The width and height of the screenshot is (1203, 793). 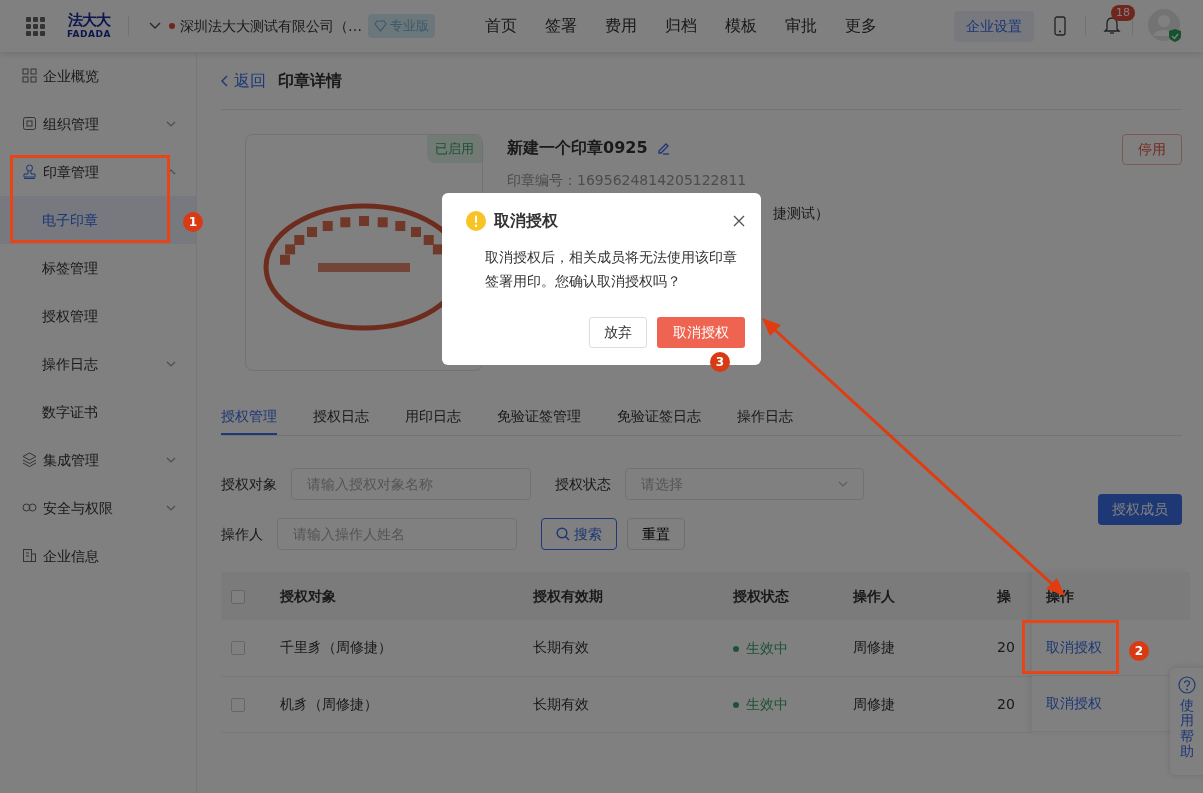 What do you see at coordinates (391, 596) in the screenshot?
I see `column-header: 授权对象` at bounding box center [391, 596].